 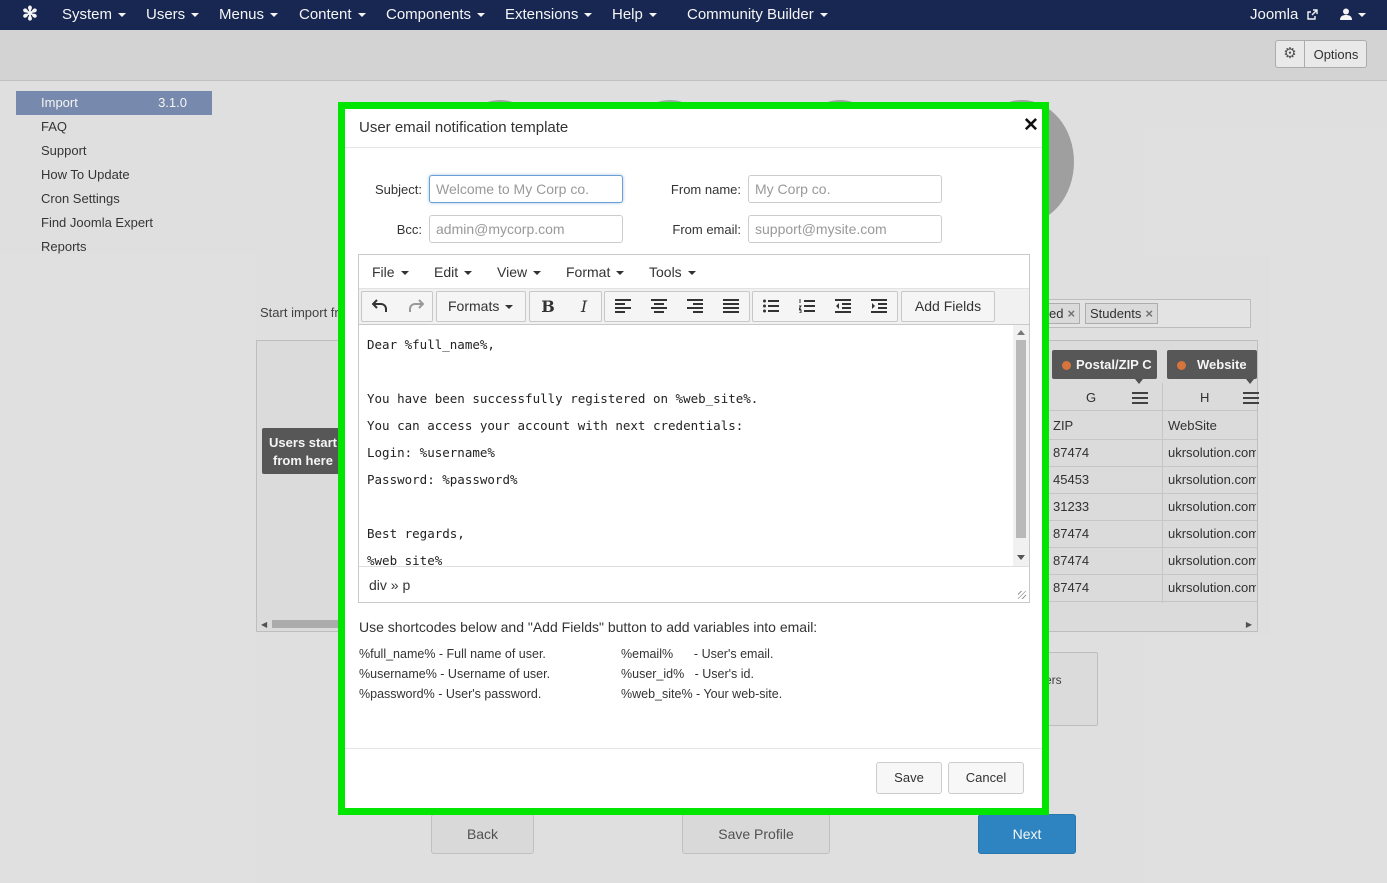 I want to click on sidebar-item-faq: FAQ, so click(x=114, y=127).